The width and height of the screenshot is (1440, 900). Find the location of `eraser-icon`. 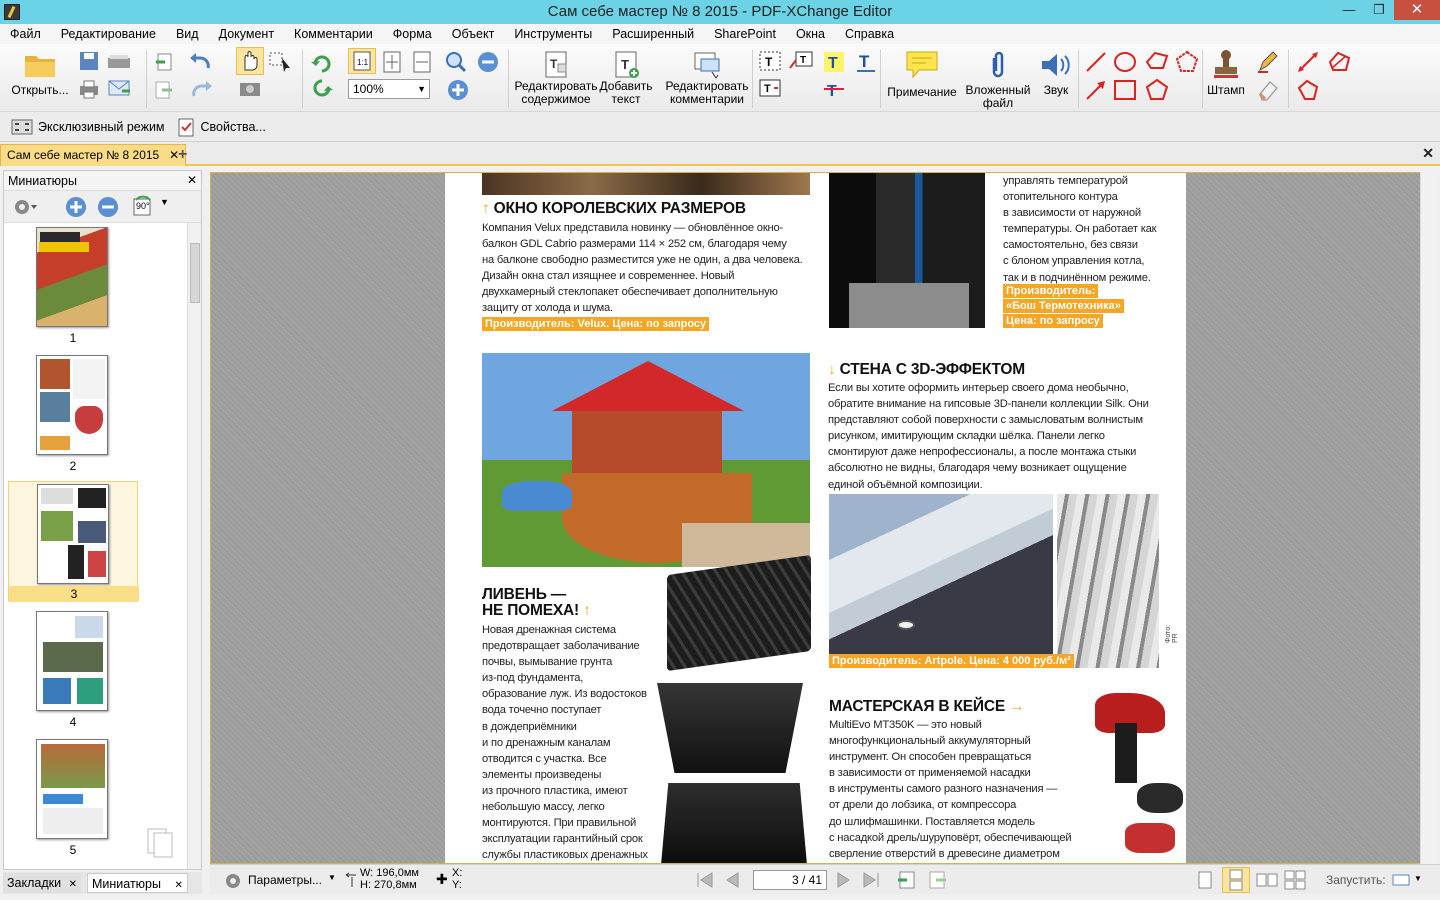

eraser-icon is located at coordinates (1268, 90).